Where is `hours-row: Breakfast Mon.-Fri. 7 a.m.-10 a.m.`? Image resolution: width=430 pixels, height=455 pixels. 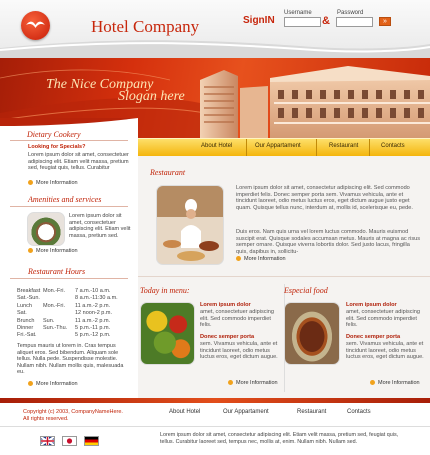
hours-row: Breakfast Mon.-Fri. 7 a.m.-10 a.m. is located at coordinates (74, 291).